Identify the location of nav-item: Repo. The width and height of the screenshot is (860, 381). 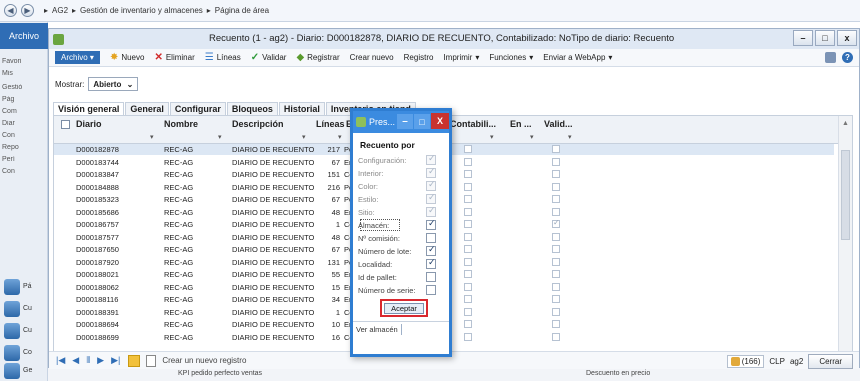
(24, 147).